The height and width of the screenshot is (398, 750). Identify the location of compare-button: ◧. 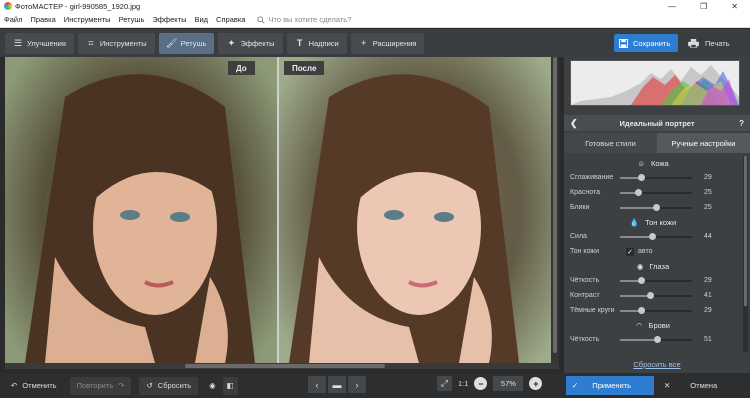
(230, 385).